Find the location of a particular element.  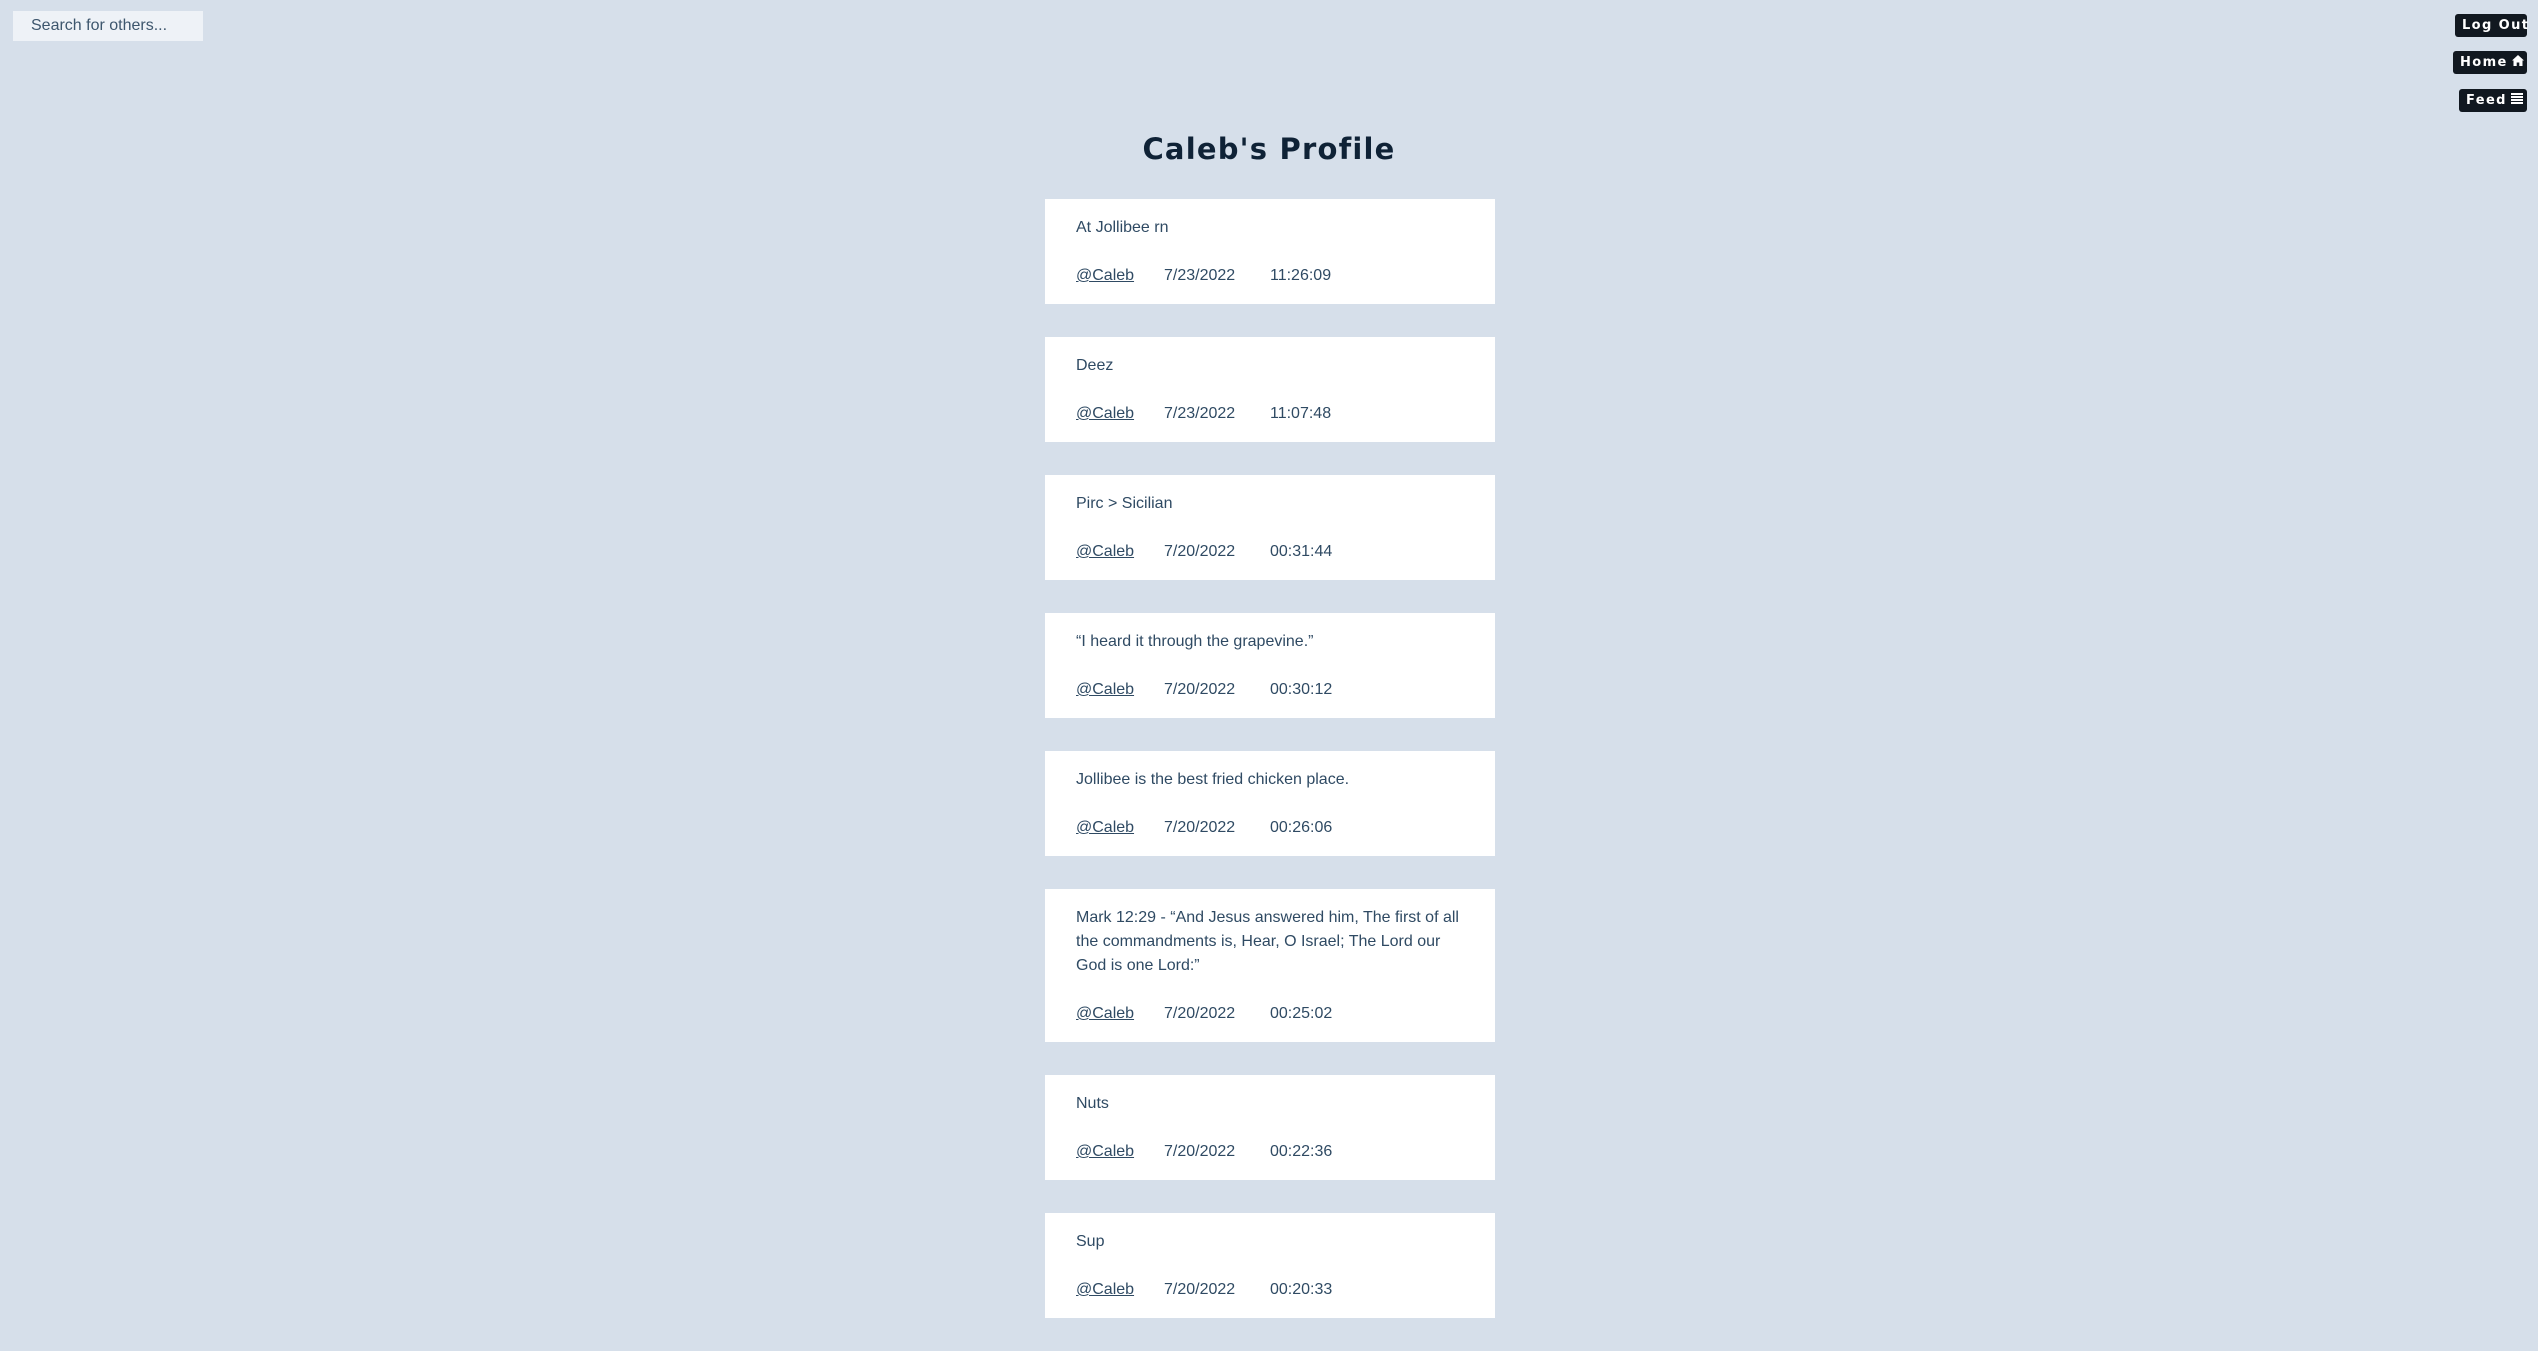

post-meta: @Caleb 7/20/2022 00:22:36 is located at coordinates (1270, 1152).